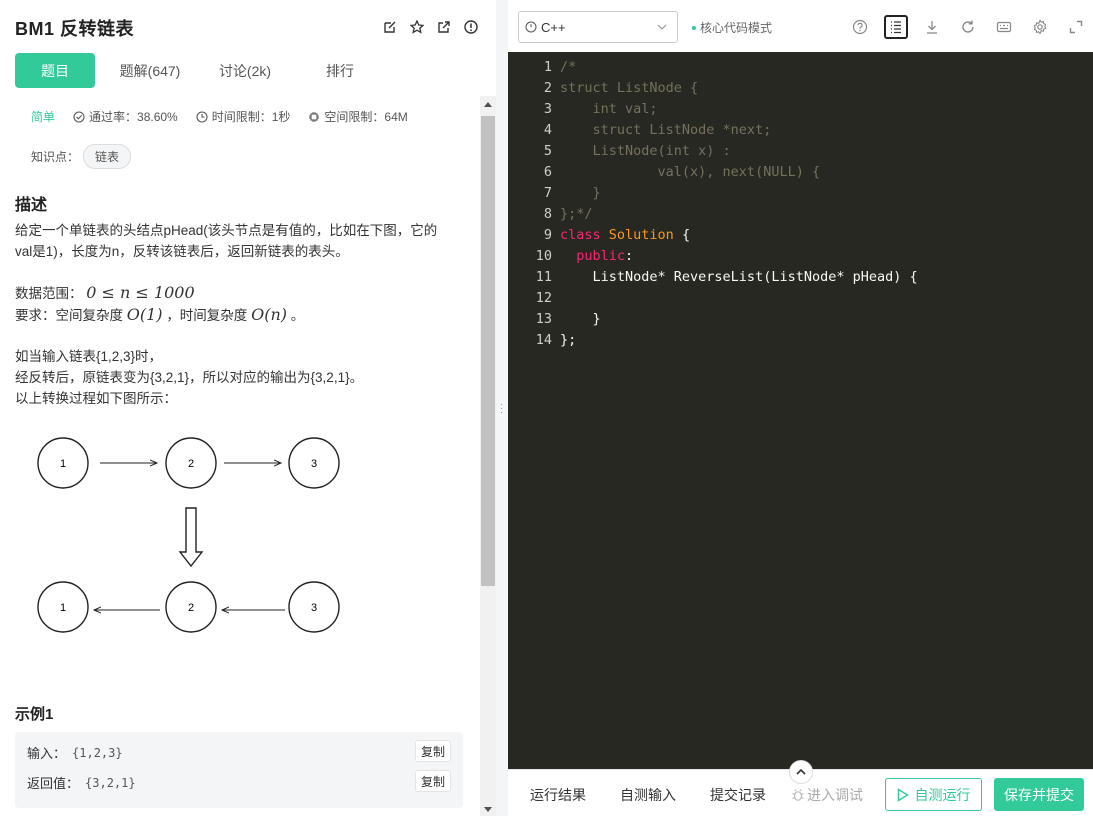  What do you see at coordinates (600, 108) in the screenshot?
I see `code-line: 3 int val;` at bounding box center [600, 108].